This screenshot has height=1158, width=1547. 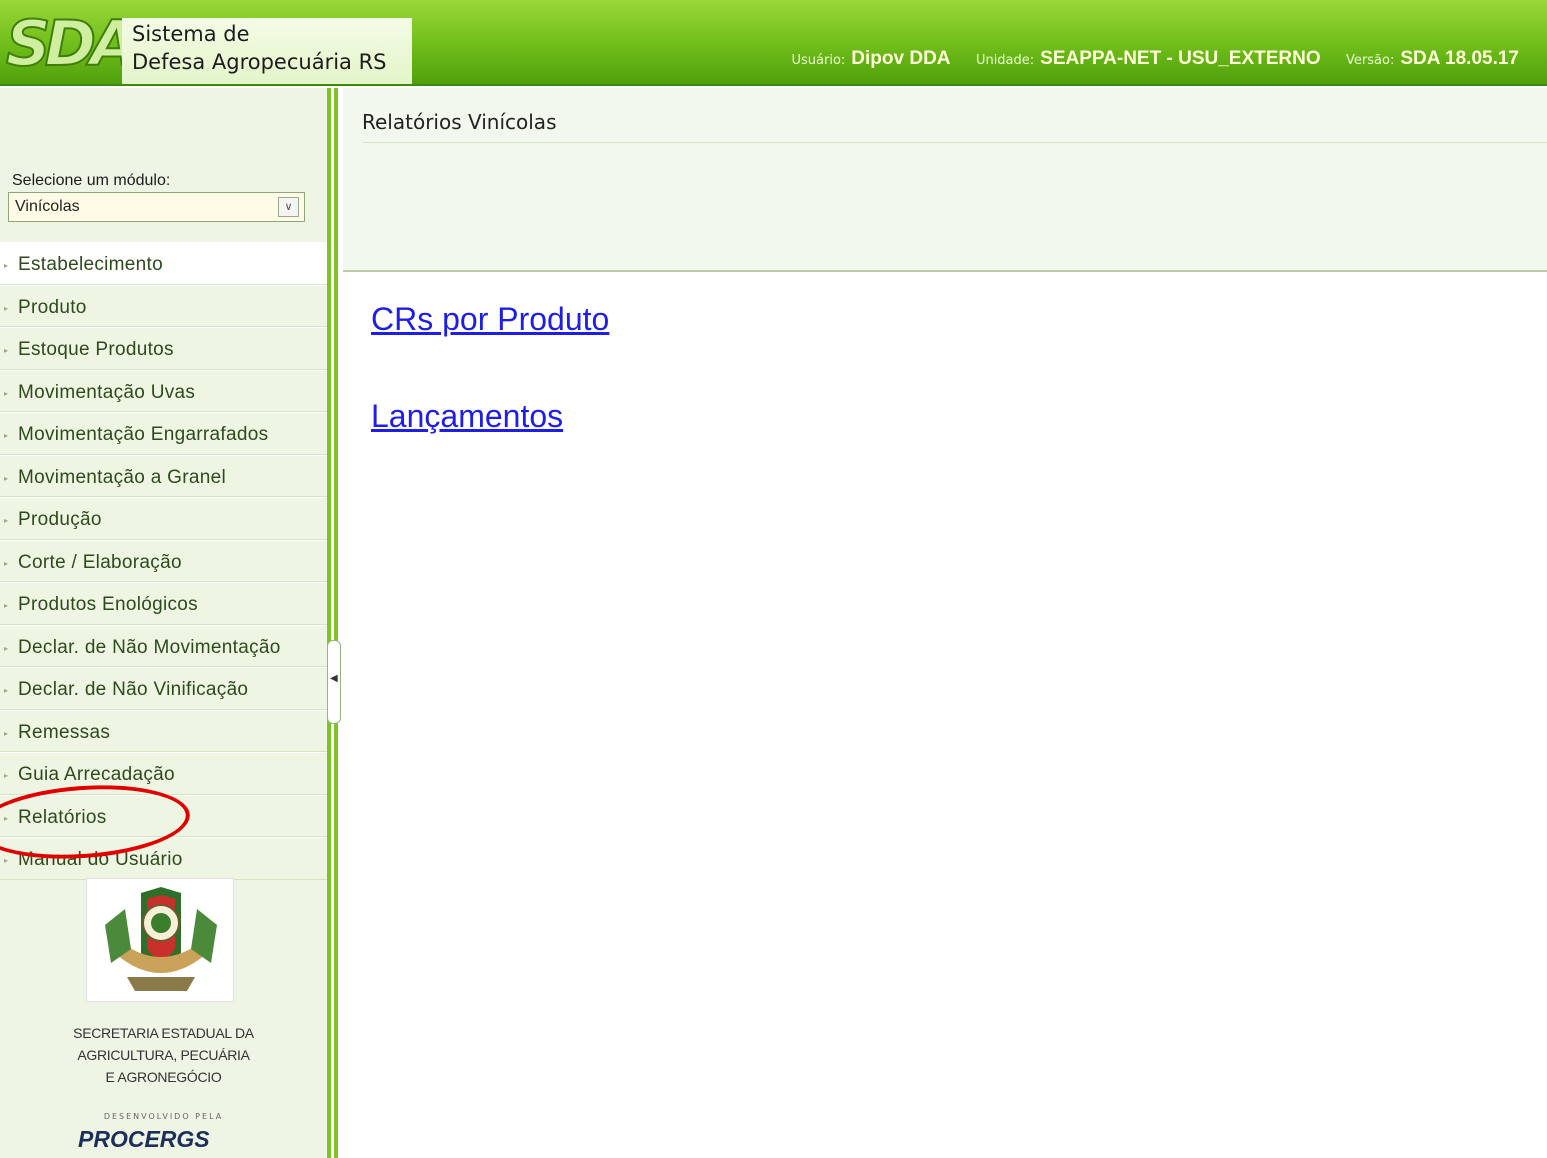 I want to click on sidebar-item-label: Estabelecimento, so click(x=90, y=264).